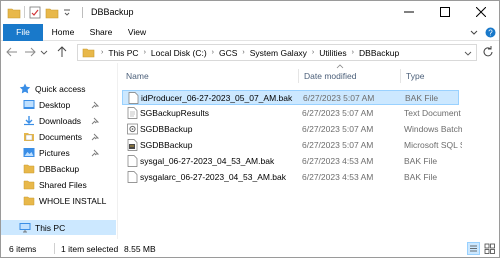 The image size is (500, 258). What do you see at coordinates (433, 129) in the screenshot?
I see `file-type: Windows Batch File` at bounding box center [433, 129].